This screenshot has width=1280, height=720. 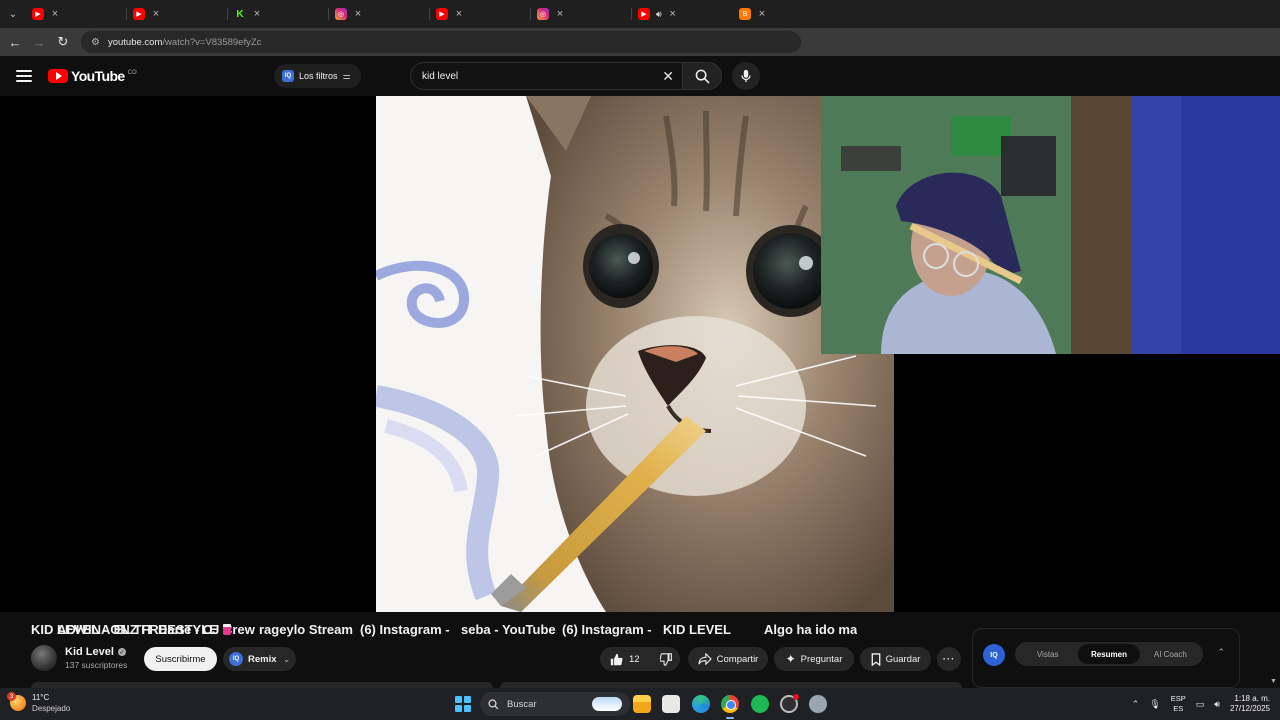 I want to click on channel-info: Kid Level ✓ 137 suscriptores, so click(x=79, y=658).